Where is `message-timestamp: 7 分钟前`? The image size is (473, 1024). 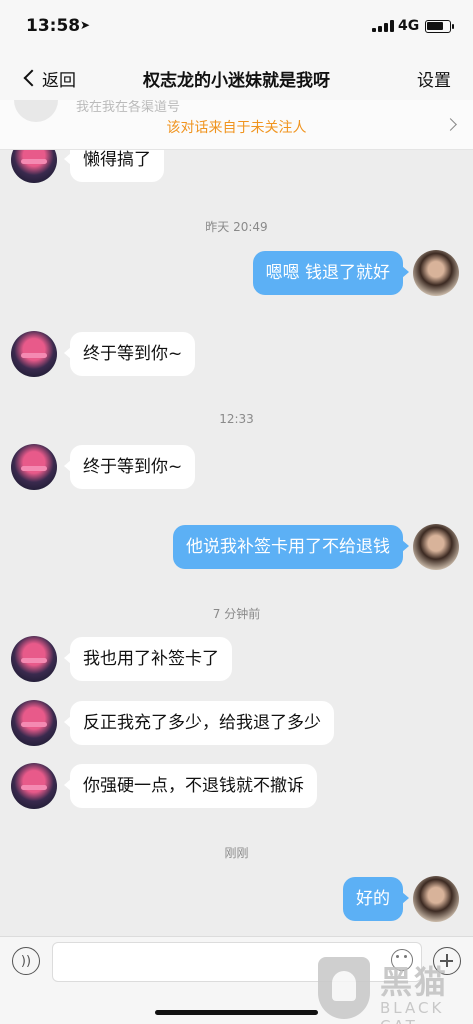
message-timestamp: 7 分钟前 is located at coordinates (236, 614).